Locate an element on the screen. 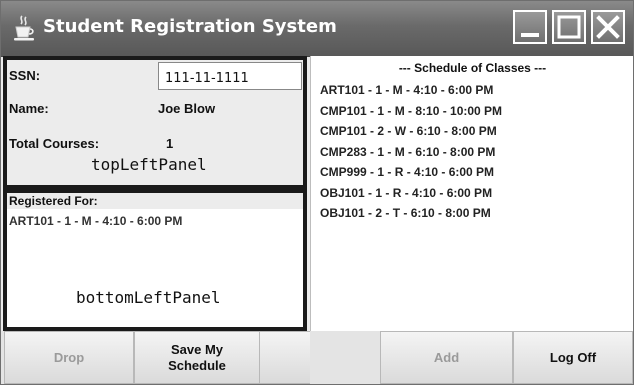  maximize-icon is located at coordinates (569, 27).